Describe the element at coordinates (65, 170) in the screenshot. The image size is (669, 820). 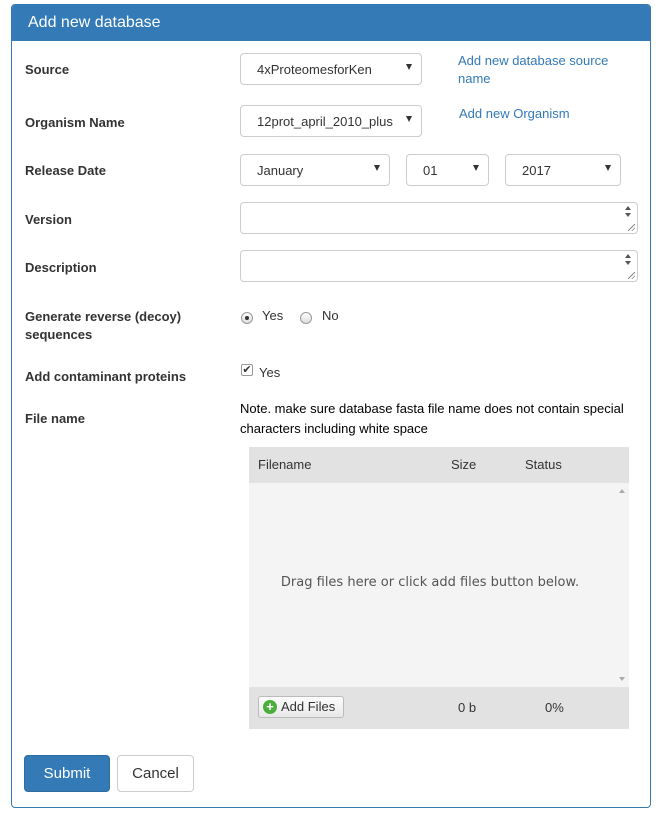
I see `release-date-label: Release Date` at that location.